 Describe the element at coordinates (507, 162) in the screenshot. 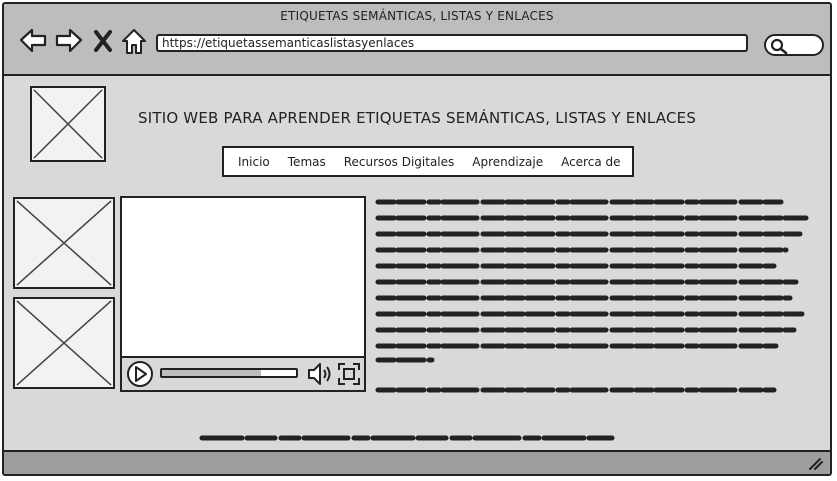

I see `nav-item-aprendizaje: Aprendizaje` at that location.